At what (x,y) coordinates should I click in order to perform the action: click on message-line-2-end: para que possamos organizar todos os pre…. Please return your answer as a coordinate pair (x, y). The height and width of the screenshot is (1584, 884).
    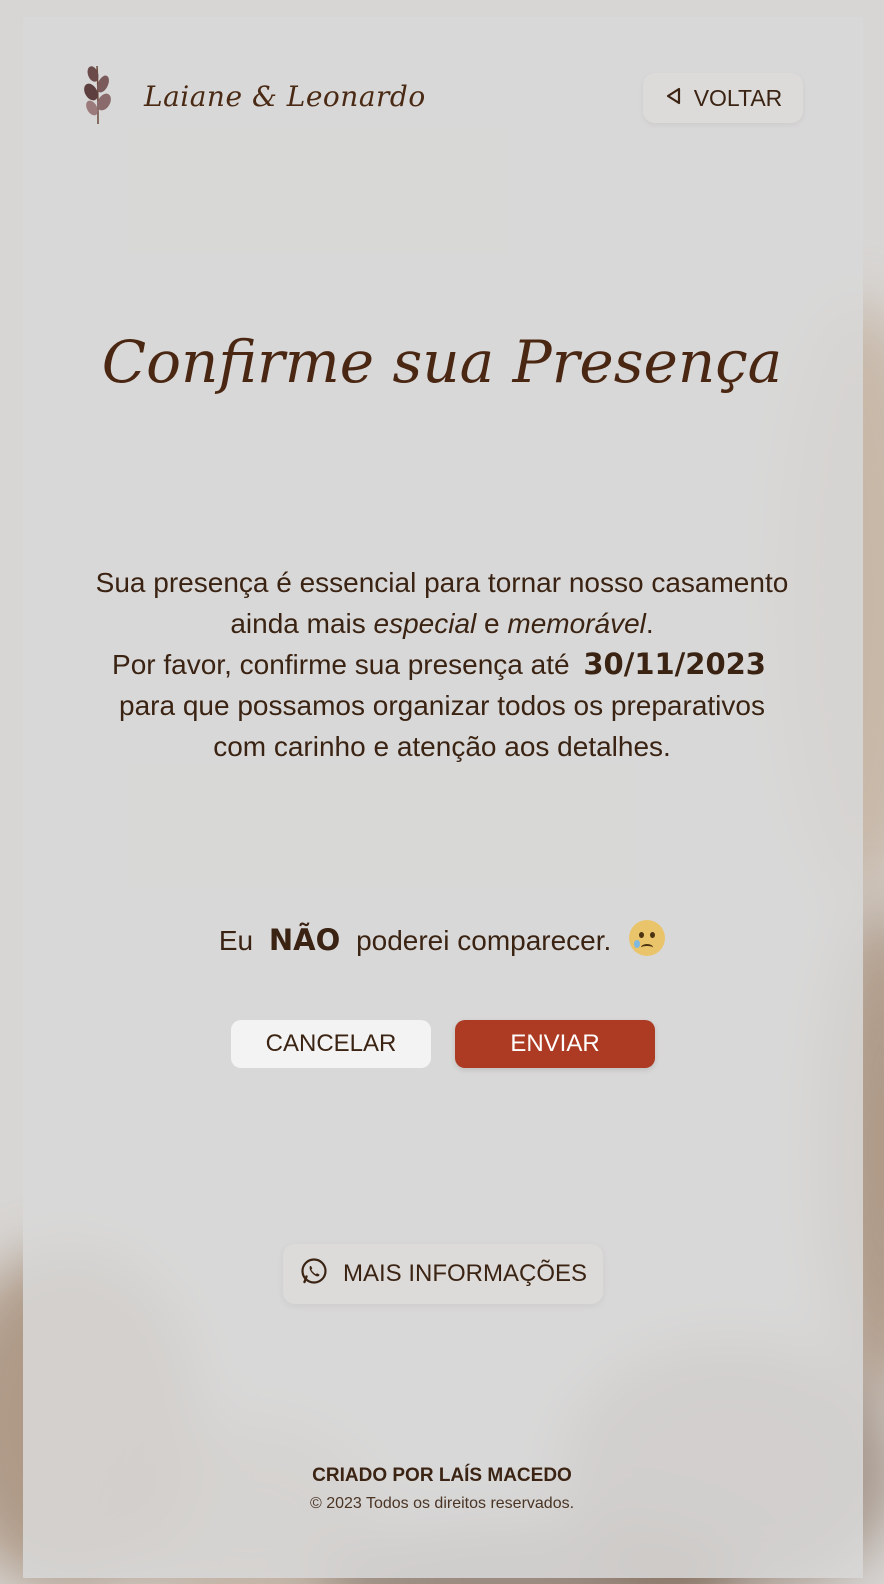
    Looking at the image, I should click on (442, 726).